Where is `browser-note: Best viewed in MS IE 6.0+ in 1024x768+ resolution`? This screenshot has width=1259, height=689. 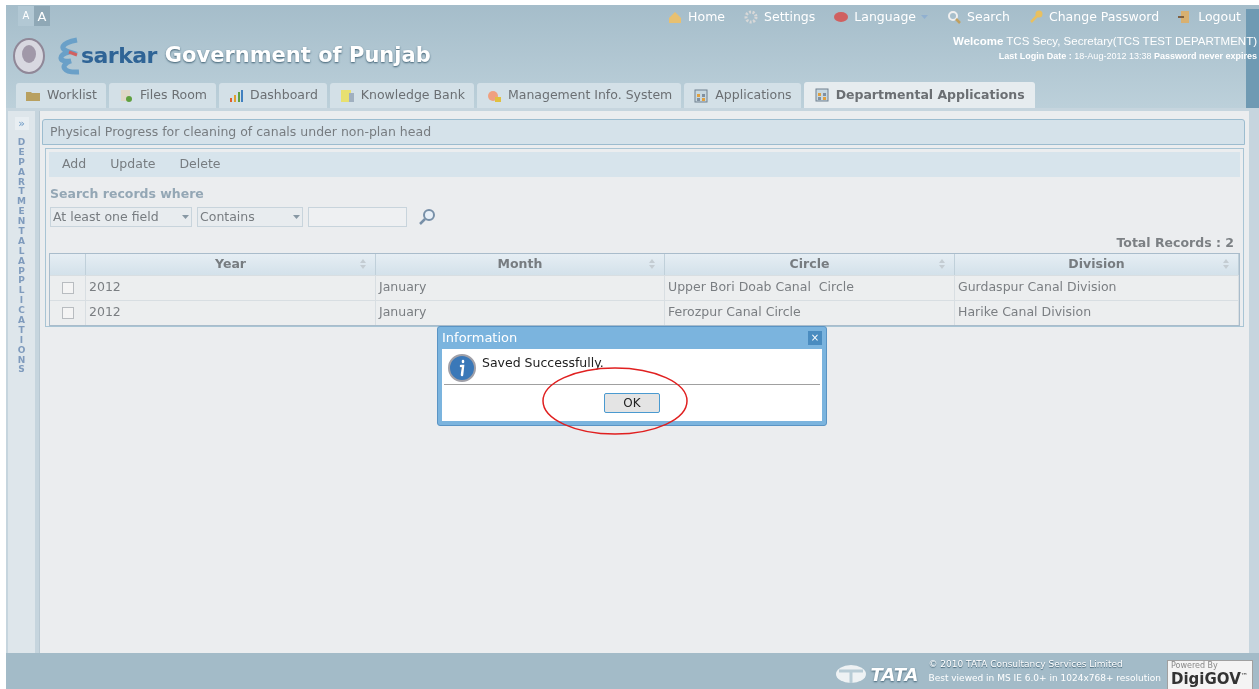 browser-note: Best viewed in MS IE 6.0+ in 1024x768+ resolution is located at coordinates (1044, 678).